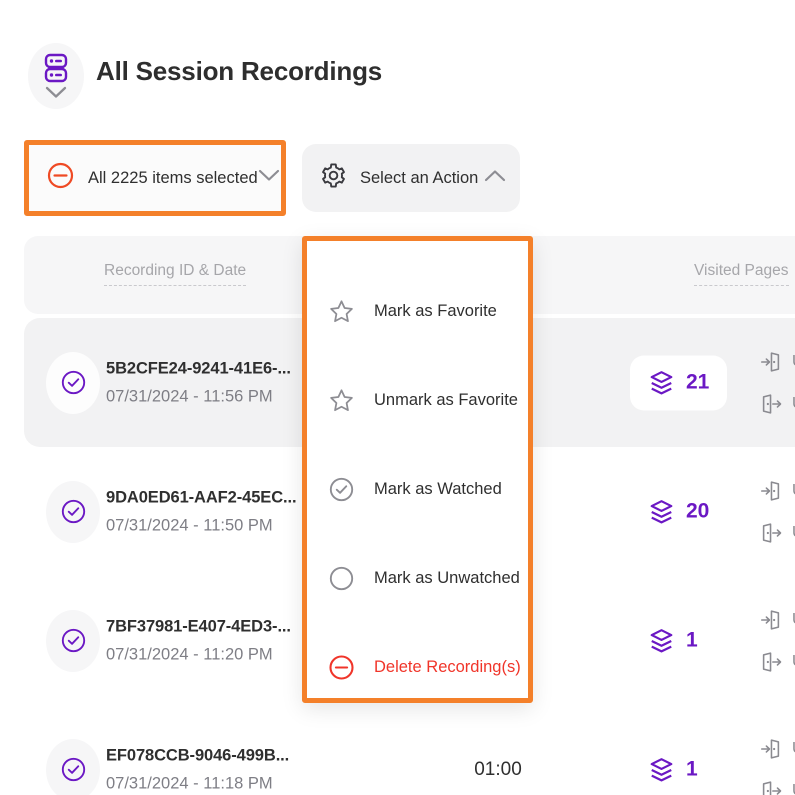  What do you see at coordinates (678, 511) in the screenshot?
I see `visited-pages-badge: 20` at bounding box center [678, 511].